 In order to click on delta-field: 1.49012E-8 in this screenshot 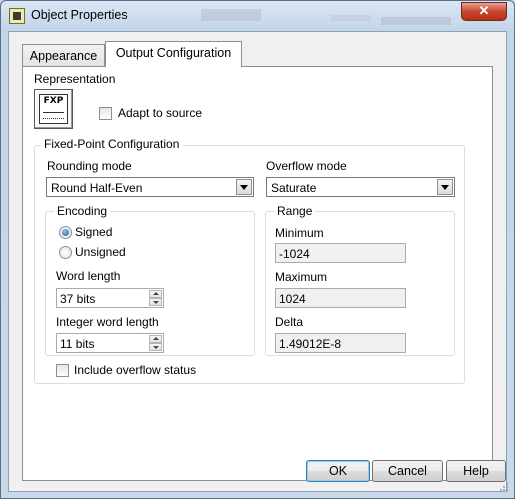, I will do `click(340, 343)`.